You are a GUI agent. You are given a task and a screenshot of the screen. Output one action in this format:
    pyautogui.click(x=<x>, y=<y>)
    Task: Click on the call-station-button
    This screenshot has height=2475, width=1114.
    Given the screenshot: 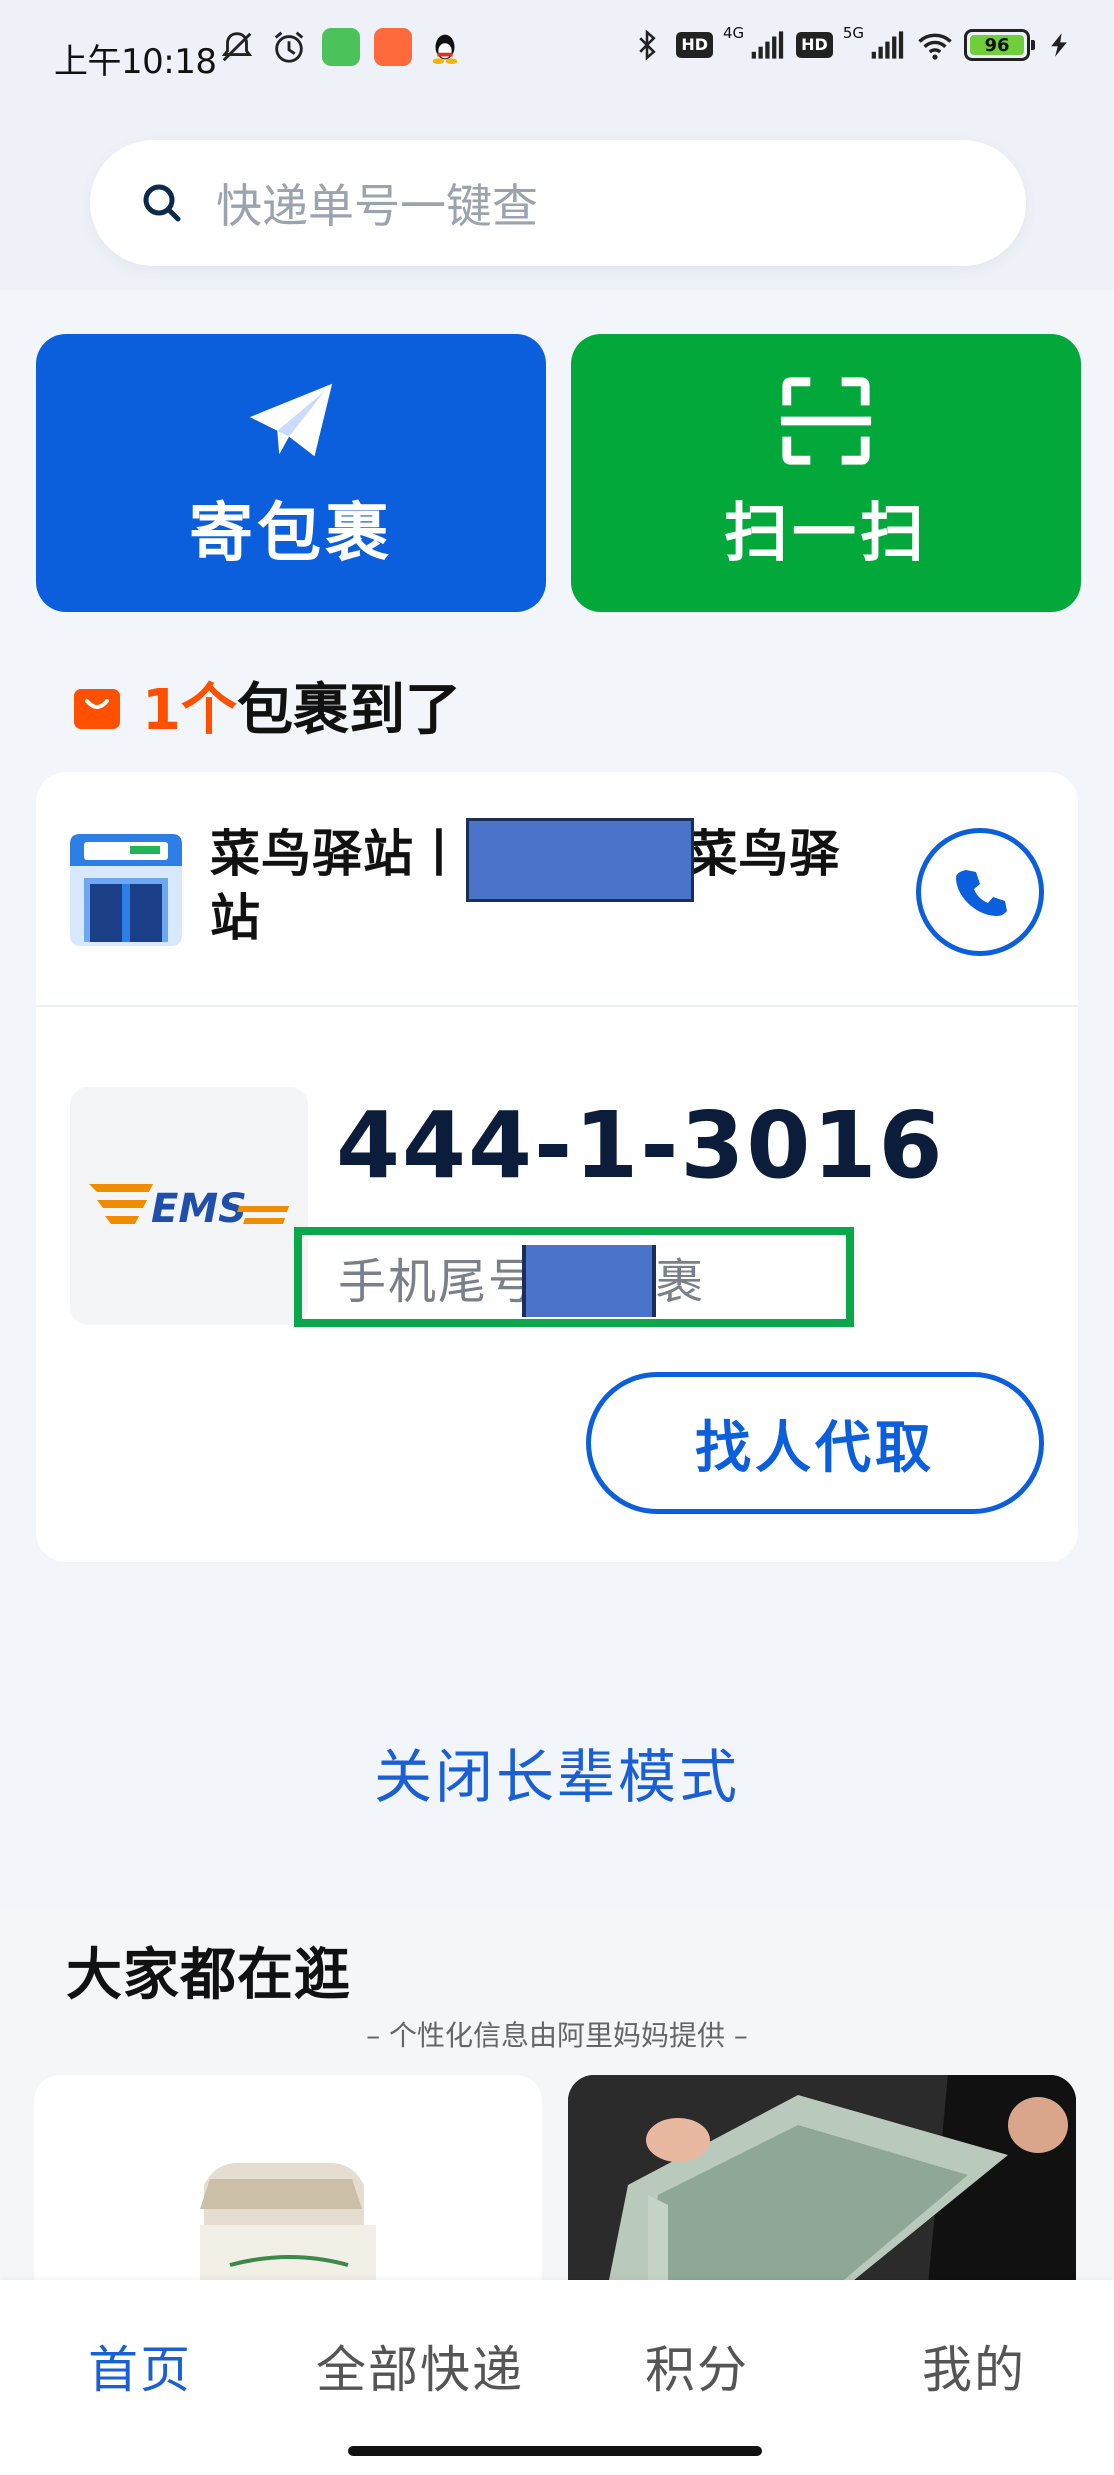 What is the action you would take?
    pyautogui.click(x=980, y=892)
    